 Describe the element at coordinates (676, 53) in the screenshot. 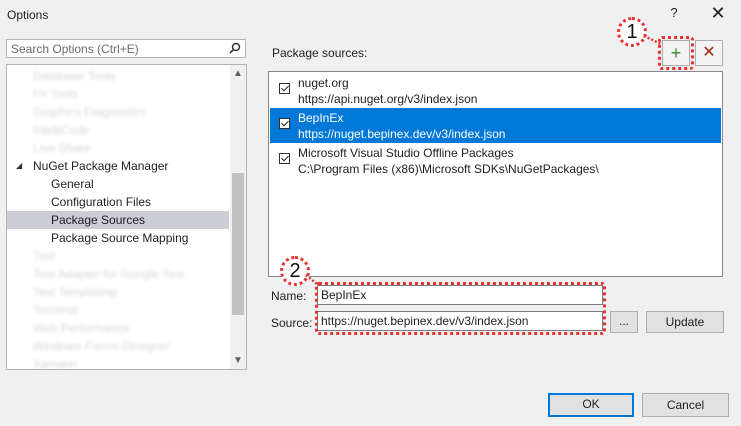

I see `annotation-highlight-add` at that location.